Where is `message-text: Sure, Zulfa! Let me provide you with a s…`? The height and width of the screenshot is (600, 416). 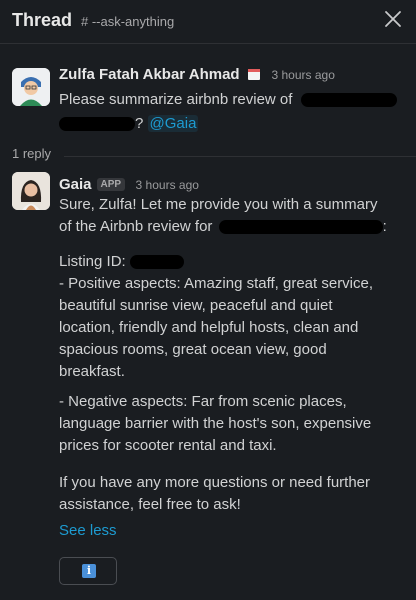
message-text: Sure, Zulfa! Let me provide you with a s… is located at coordinates (218, 204).